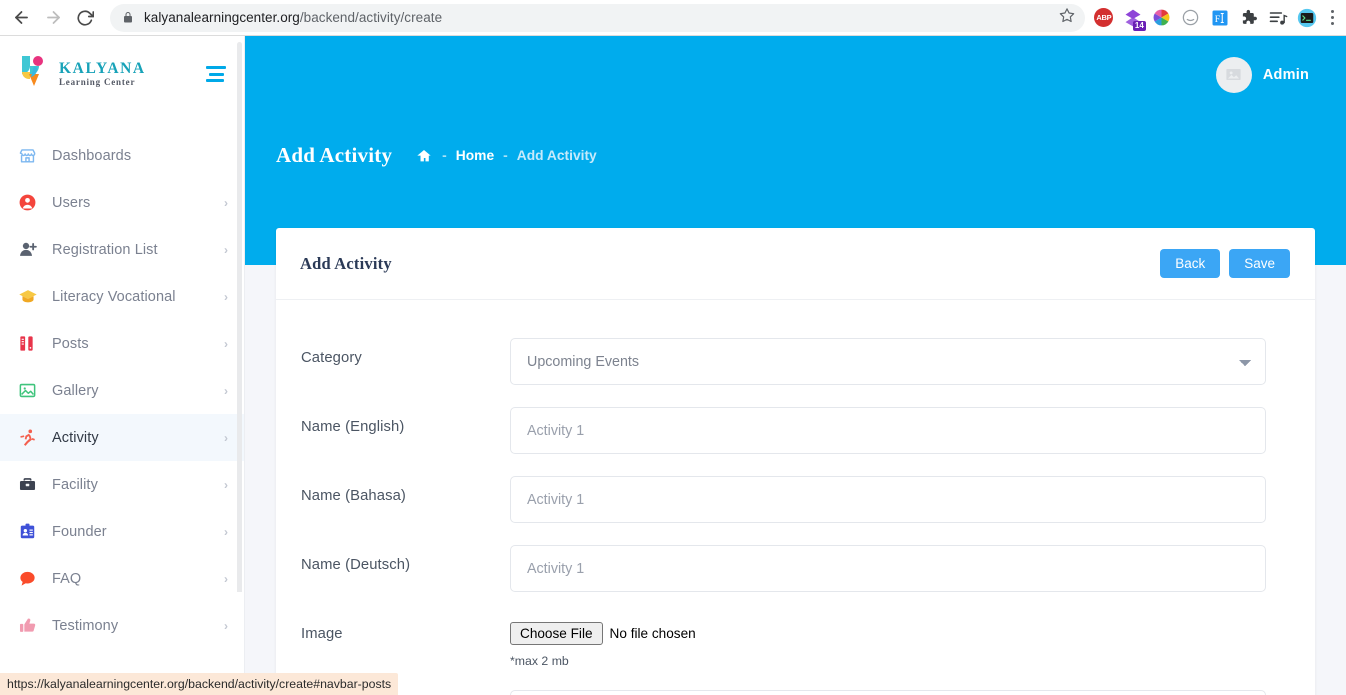 The image size is (1346, 695). I want to click on top-navbar: Admin, so click(795, 74).